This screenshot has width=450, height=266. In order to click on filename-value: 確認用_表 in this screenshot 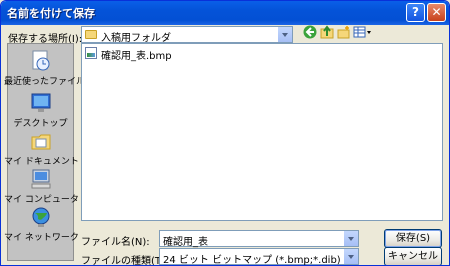, I will do `click(185, 242)`.